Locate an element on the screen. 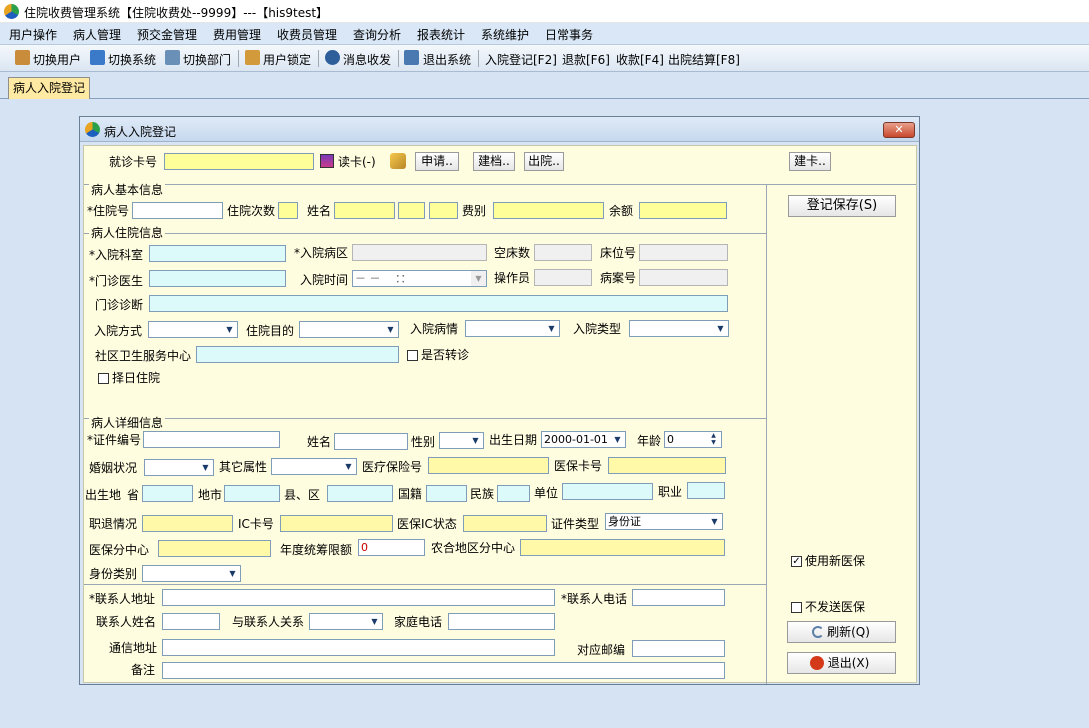 The image size is (1089, 728). contact-phone-input is located at coordinates (678, 597).